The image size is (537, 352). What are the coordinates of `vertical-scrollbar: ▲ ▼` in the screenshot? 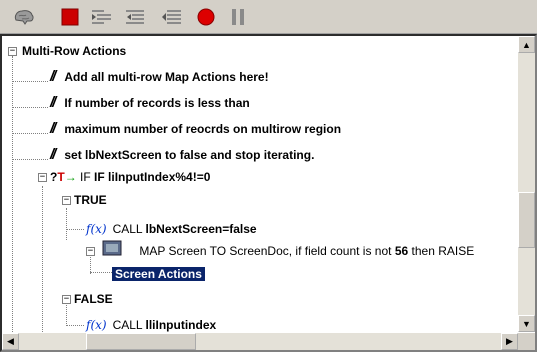 It's located at (526, 184).